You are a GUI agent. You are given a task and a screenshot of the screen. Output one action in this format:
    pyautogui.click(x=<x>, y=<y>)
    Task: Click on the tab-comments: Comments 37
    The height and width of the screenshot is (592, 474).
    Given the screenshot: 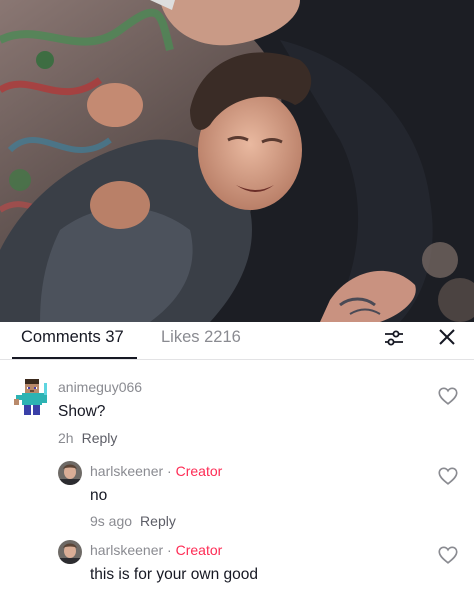 What is the action you would take?
    pyautogui.click(x=72, y=337)
    